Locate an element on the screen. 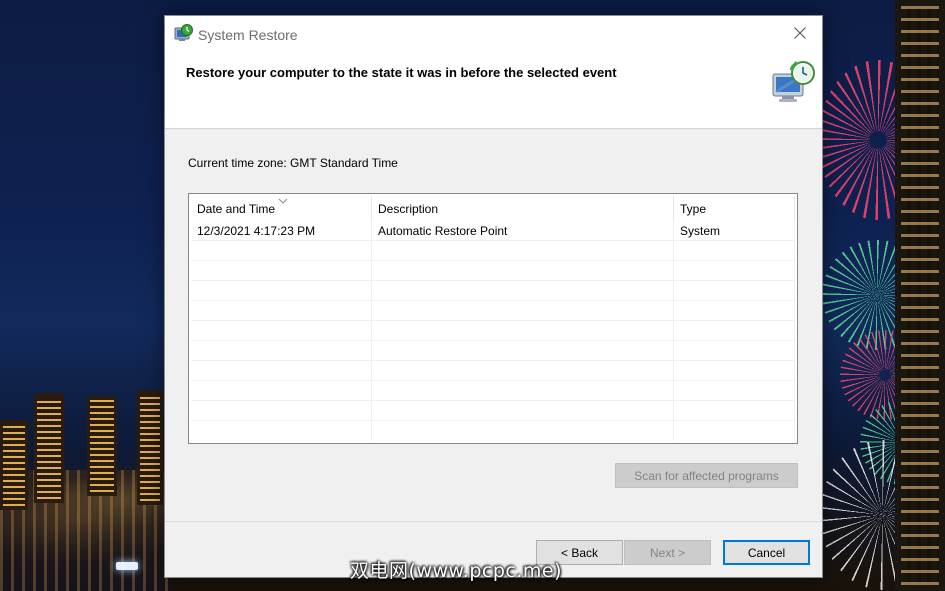 The height and width of the screenshot is (591, 945). close-button is located at coordinates (800, 34).